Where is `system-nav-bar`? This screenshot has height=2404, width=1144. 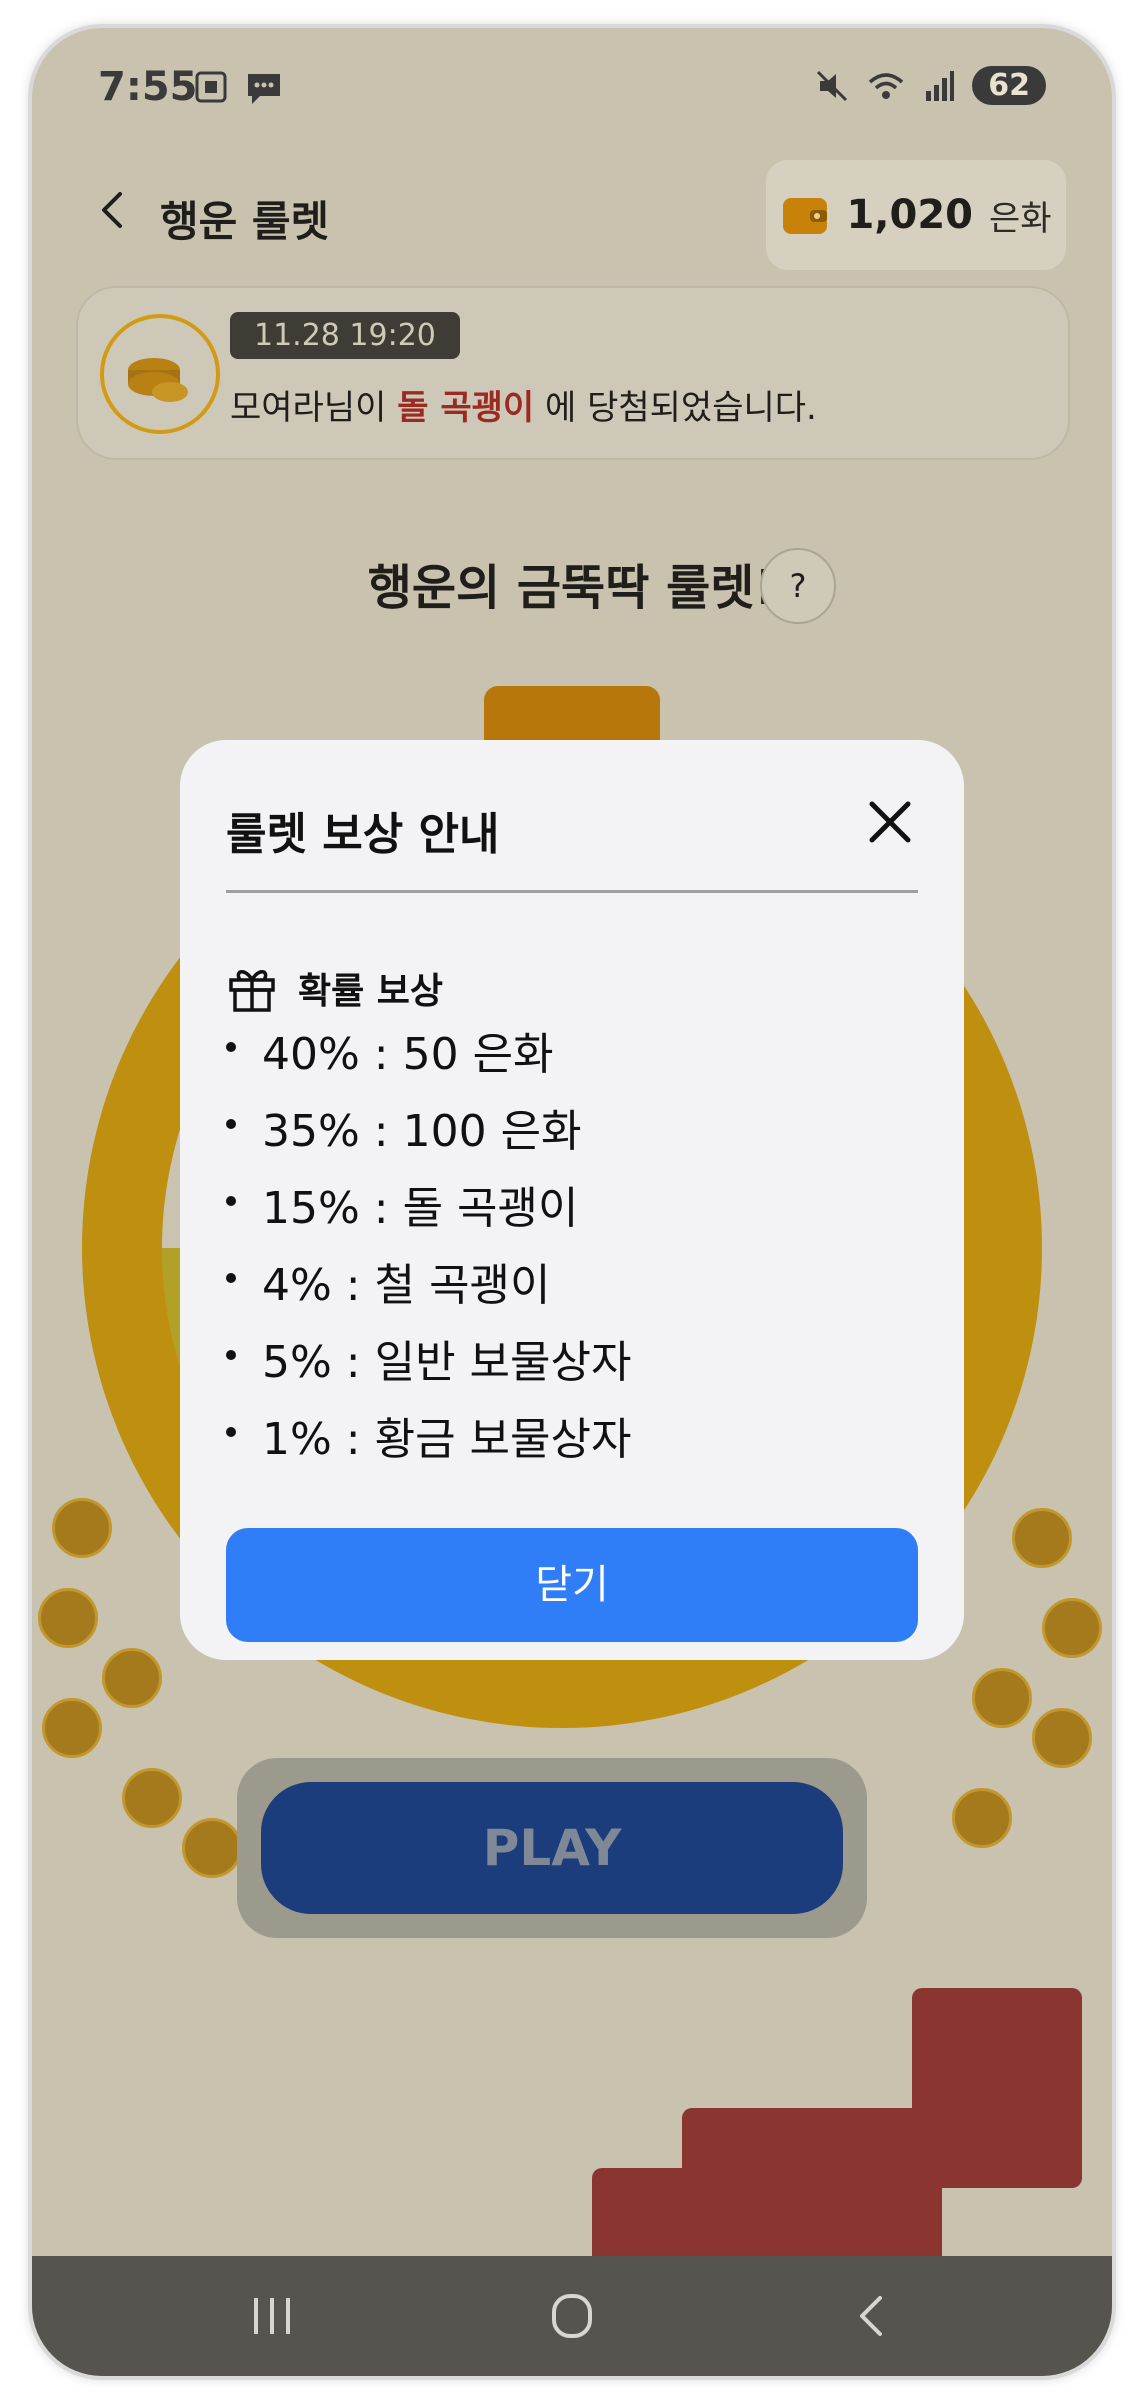 system-nav-bar is located at coordinates (572, 2316).